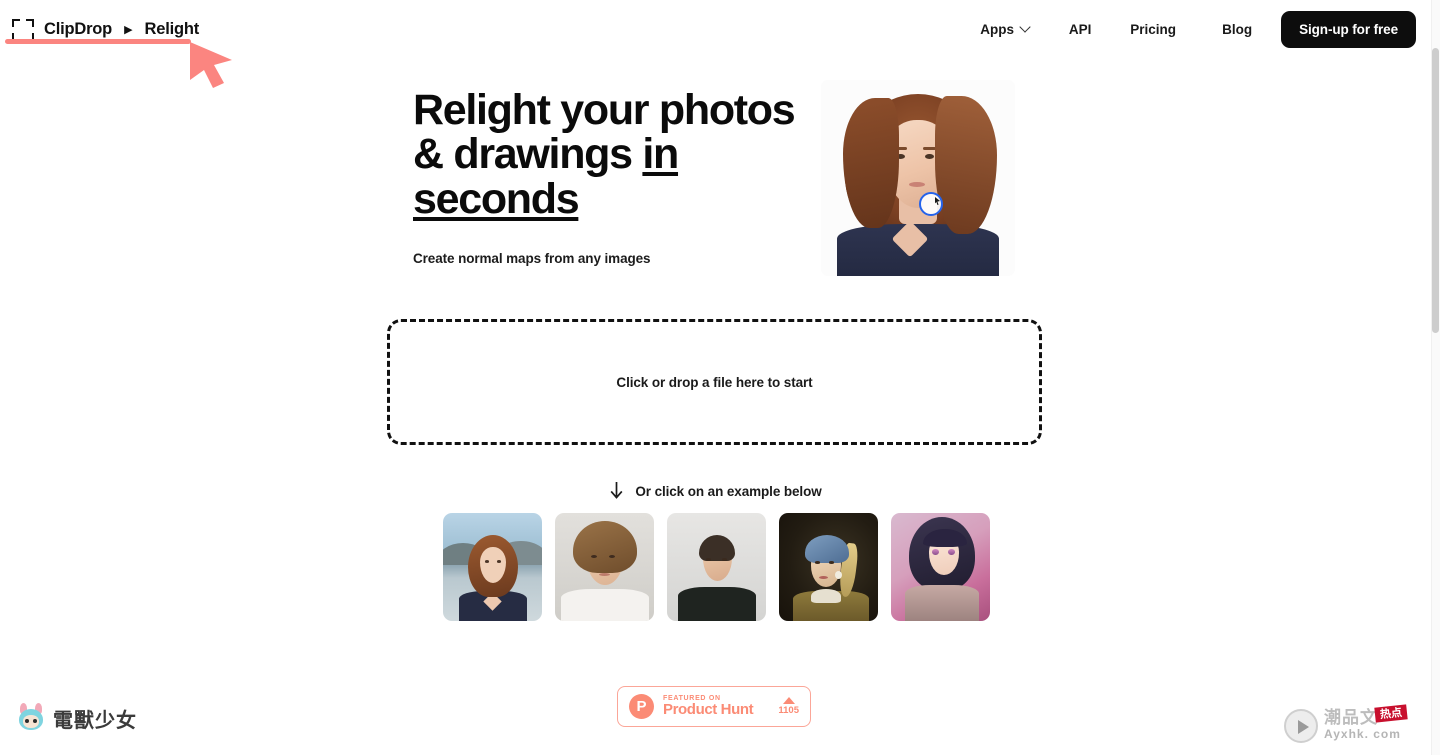 The width and height of the screenshot is (1440, 755). What do you see at coordinates (1366, 723) in the screenshot?
I see `watermark-right-text: 潮品文 Ayxhk. com 热点` at bounding box center [1366, 723].